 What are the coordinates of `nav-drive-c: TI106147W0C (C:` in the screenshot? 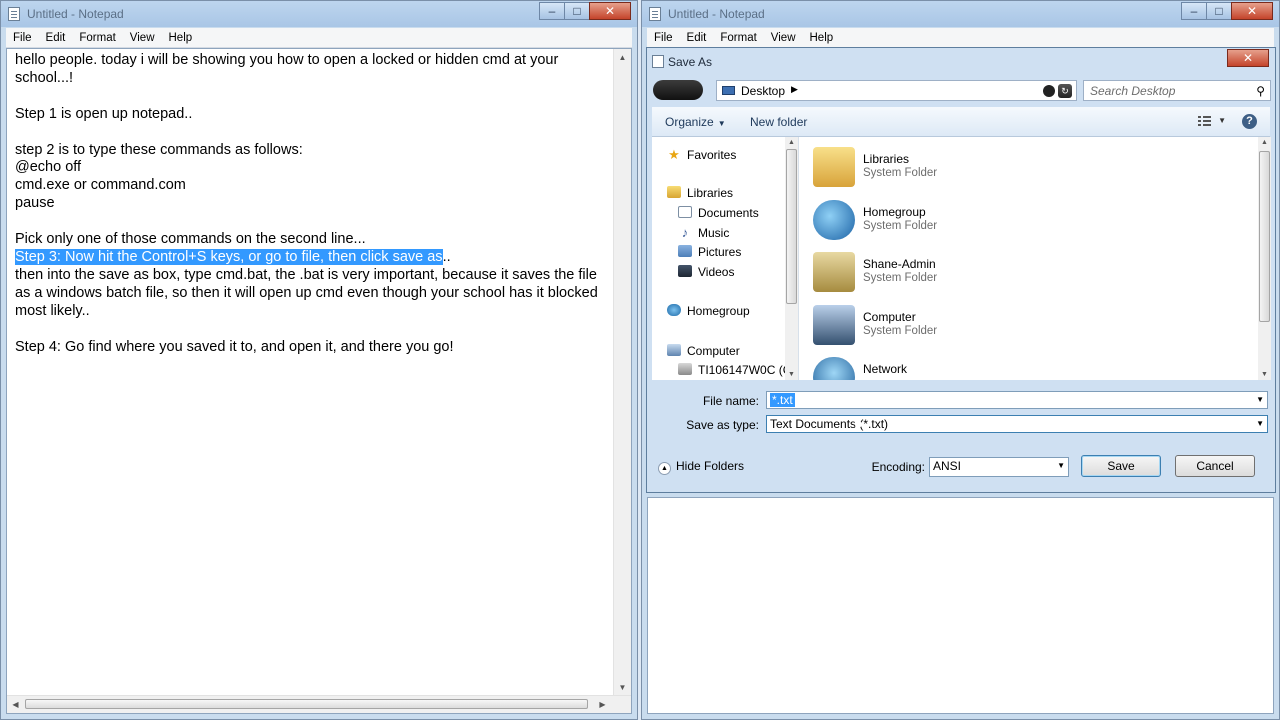 It's located at (736, 370).